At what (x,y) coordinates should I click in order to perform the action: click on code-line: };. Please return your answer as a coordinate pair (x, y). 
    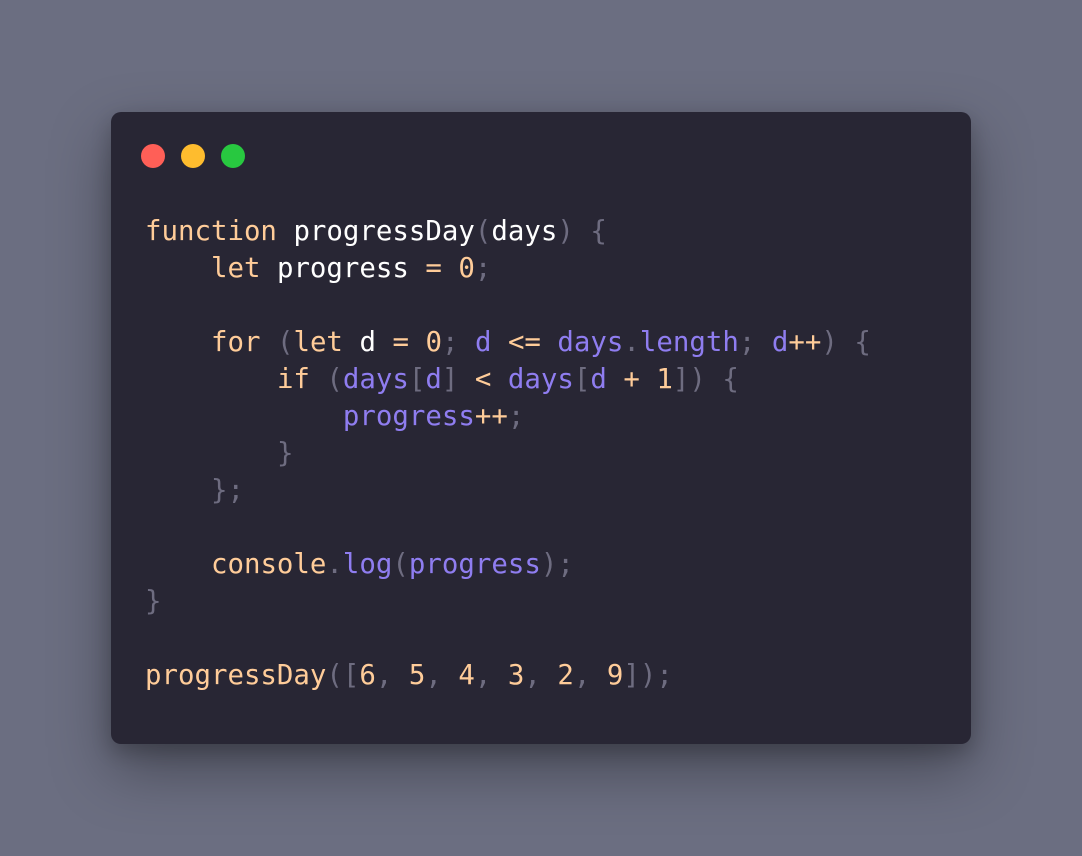
    Looking at the image, I should click on (508, 490).